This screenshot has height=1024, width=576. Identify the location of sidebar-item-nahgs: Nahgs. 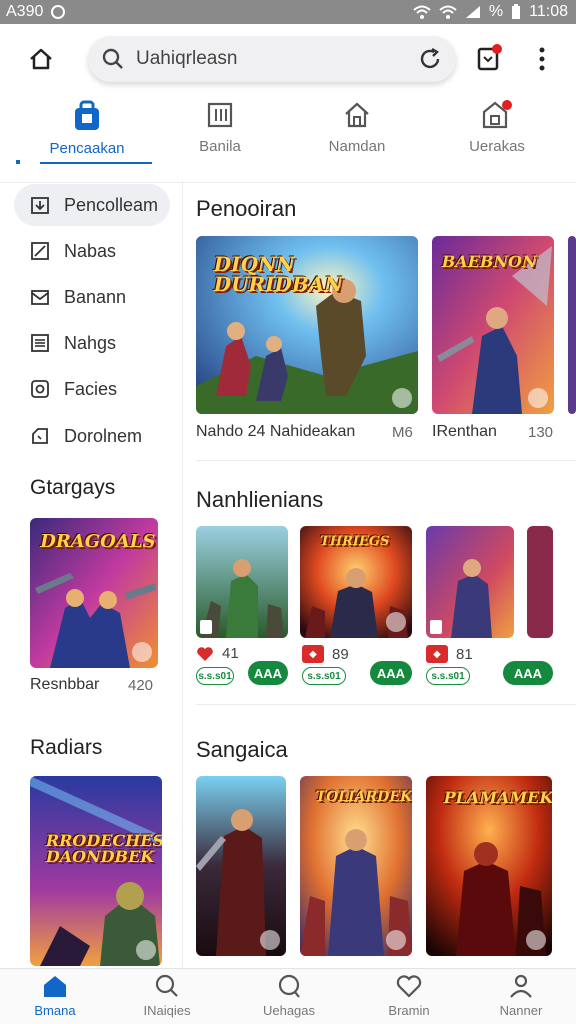
(92, 343).